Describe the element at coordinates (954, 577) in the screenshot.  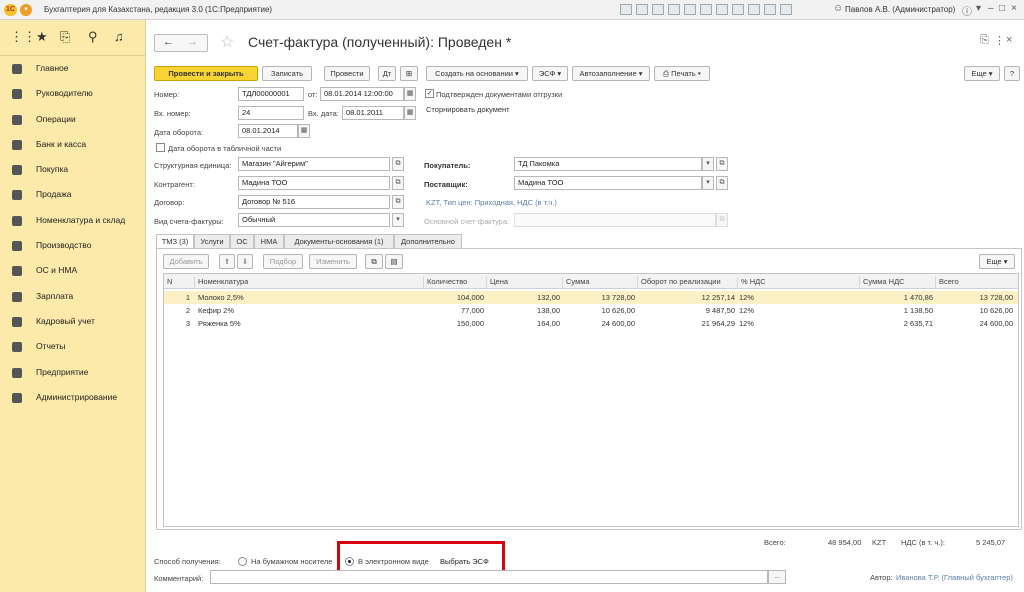
I see `author-link: Иванова Т.Р. (Главный бухгалтер)` at that location.